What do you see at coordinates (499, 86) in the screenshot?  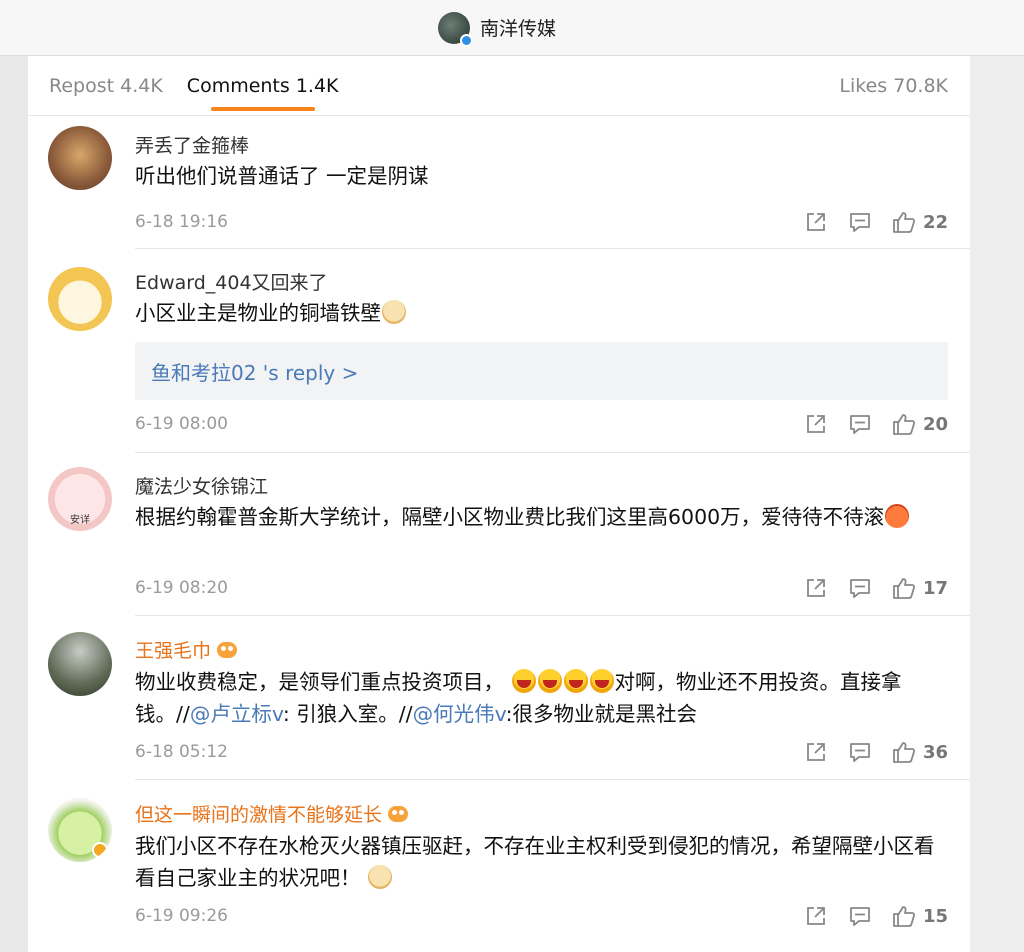 I see `tab-bar: Repost 4.4K Comments 1.4K Likes 70.8K` at bounding box center [499, 86].